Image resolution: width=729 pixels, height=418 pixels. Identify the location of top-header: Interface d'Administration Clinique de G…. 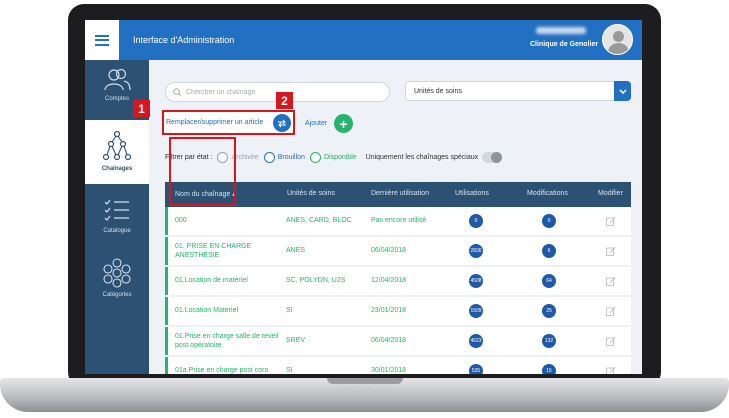
(363, 40).